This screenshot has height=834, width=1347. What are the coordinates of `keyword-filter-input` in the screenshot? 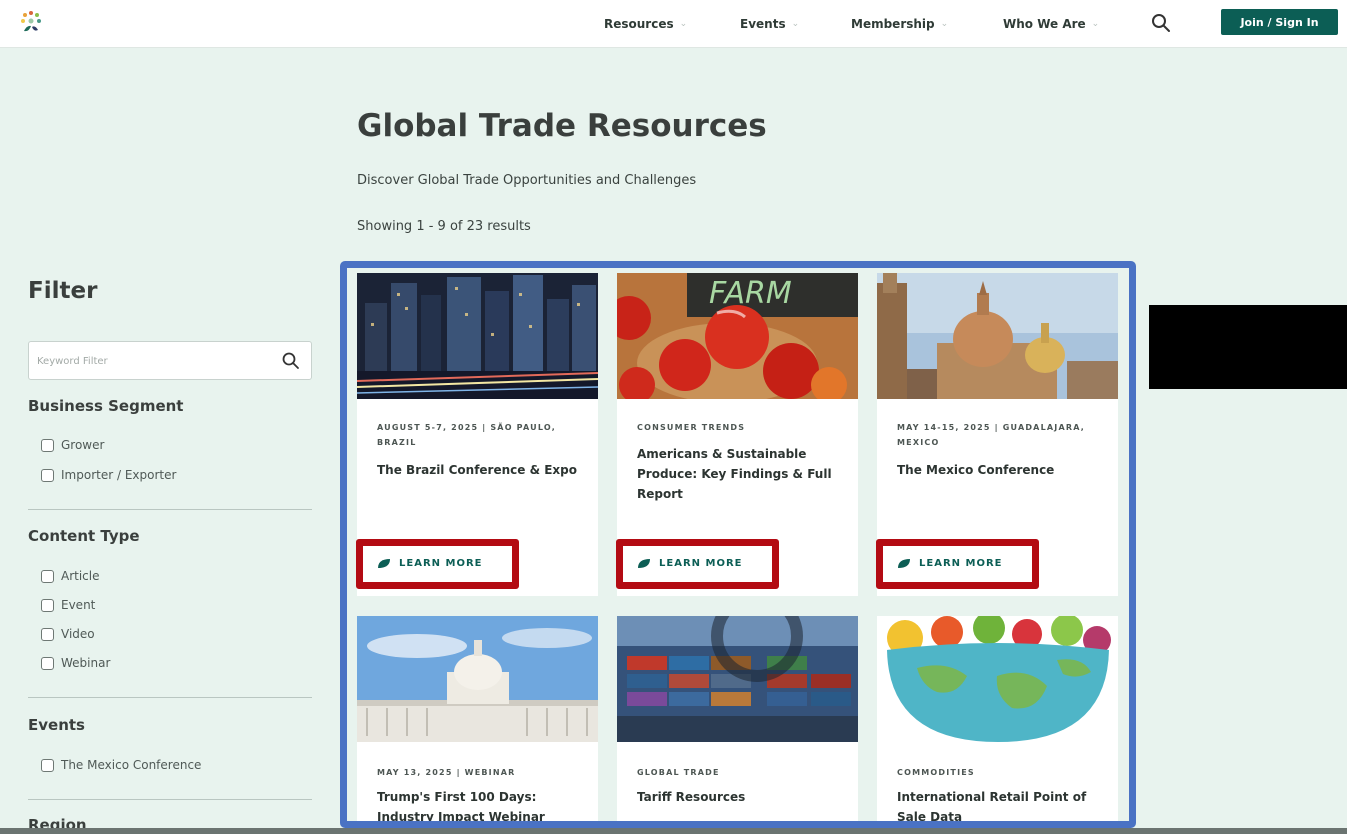 It's located at (152, 361).